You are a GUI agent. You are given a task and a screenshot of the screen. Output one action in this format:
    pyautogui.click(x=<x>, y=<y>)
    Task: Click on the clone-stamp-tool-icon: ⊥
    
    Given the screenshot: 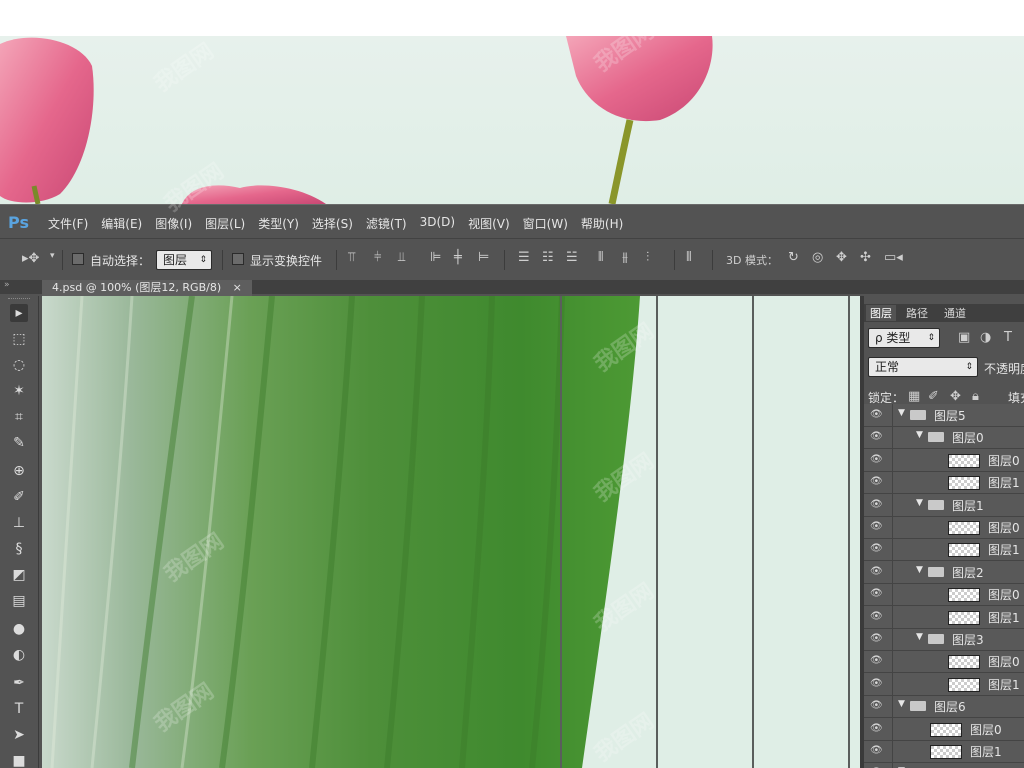 What is the action you would take?
    pyautogui.click(x=19, y=523)
    